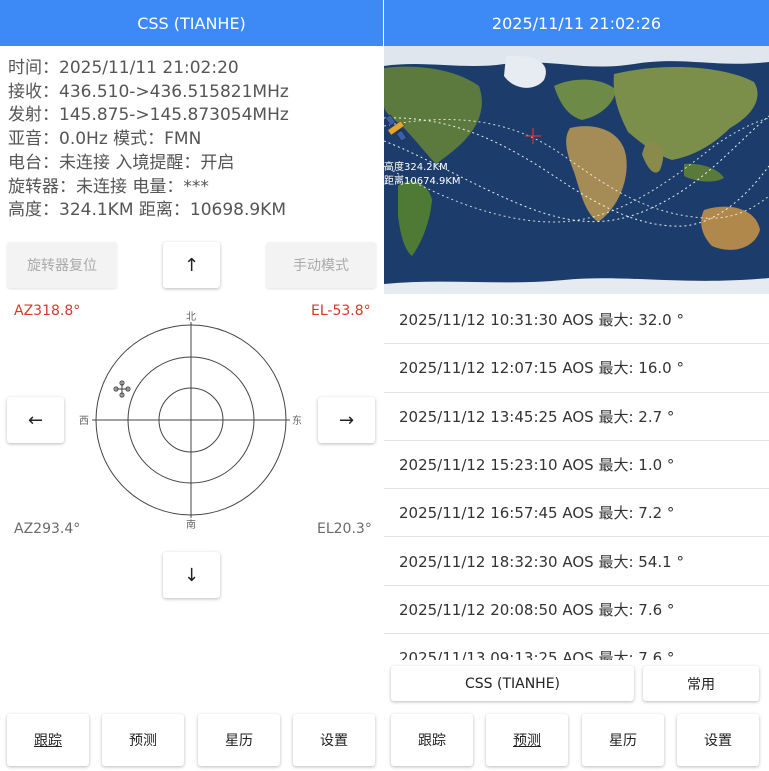 This screenshot has width=769, height=771. What do you see at coordinates (108, 186) in the screenshot?
I see `info-rotator-status: 旋转器：未连接 电量：***` at bounding box center [108, 186].